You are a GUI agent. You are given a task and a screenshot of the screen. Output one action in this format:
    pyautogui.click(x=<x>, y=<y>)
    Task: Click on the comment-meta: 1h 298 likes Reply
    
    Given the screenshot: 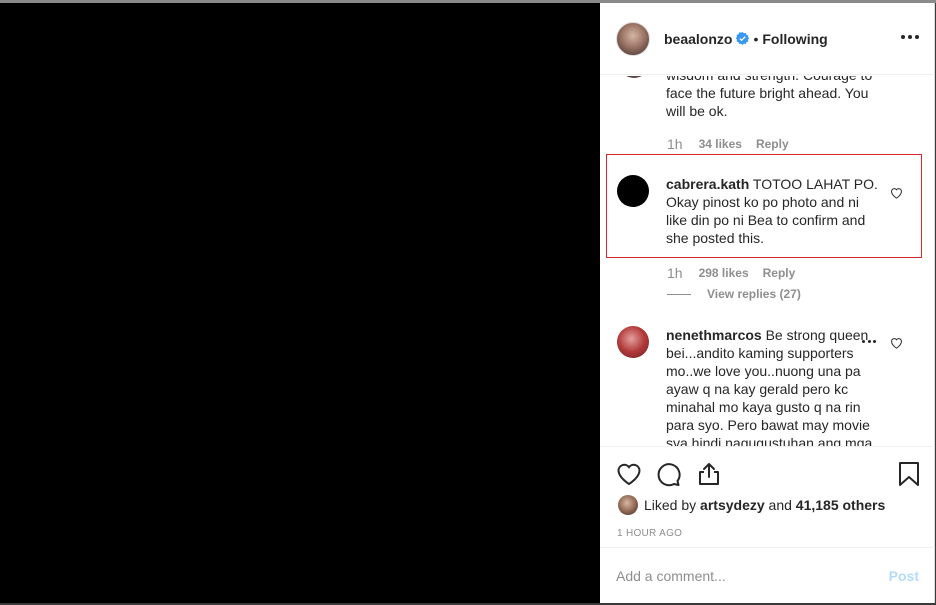 What is the action you would take?
    pyautogui.click(x=731, y=273)
    